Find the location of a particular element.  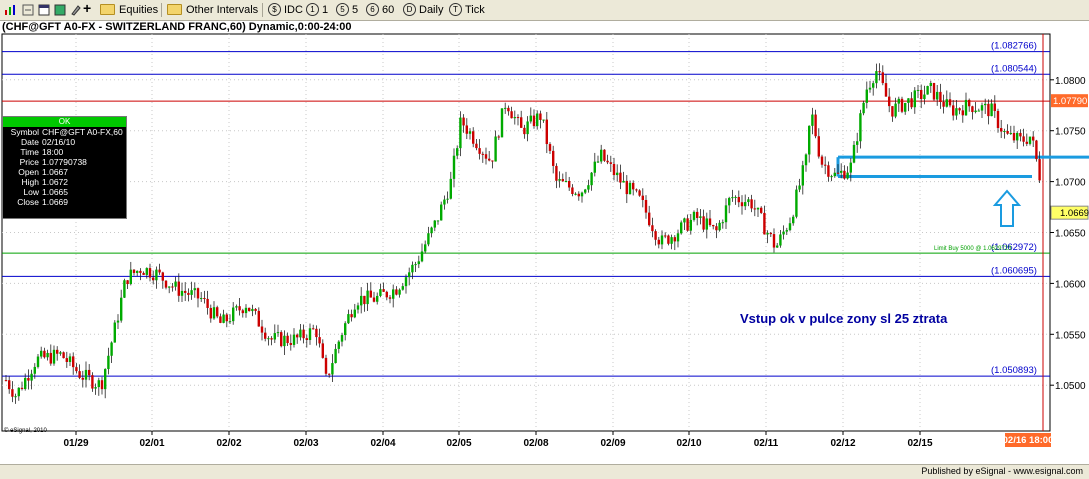

info-key: Time is located at coordinates (29, 152).